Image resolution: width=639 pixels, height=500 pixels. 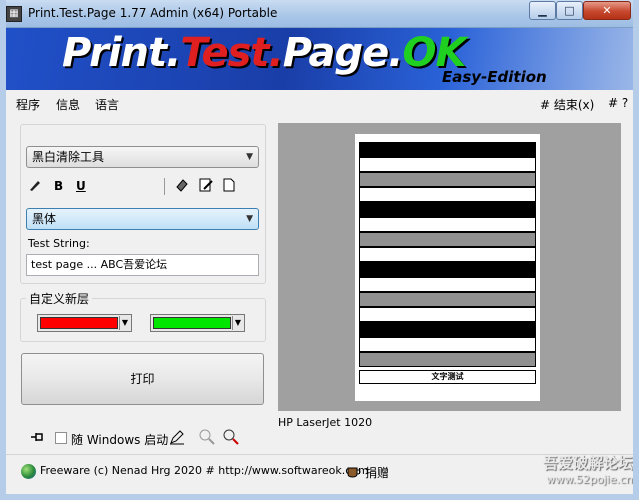 What do you see at coordinates (607, 10) in the screenshot?
I see `close-button: ✕` at bounding box center [607, 10].